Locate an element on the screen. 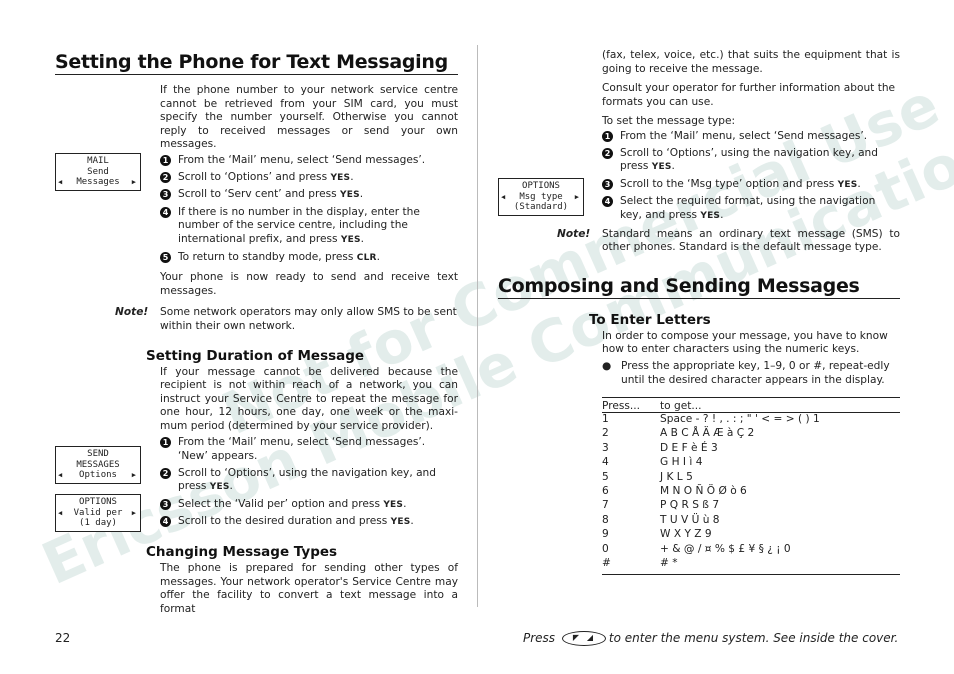 Image resolution: width=954 pixels, height=674 pixels. chars-cell: J K L 5 is located at coordinates (676, 476).